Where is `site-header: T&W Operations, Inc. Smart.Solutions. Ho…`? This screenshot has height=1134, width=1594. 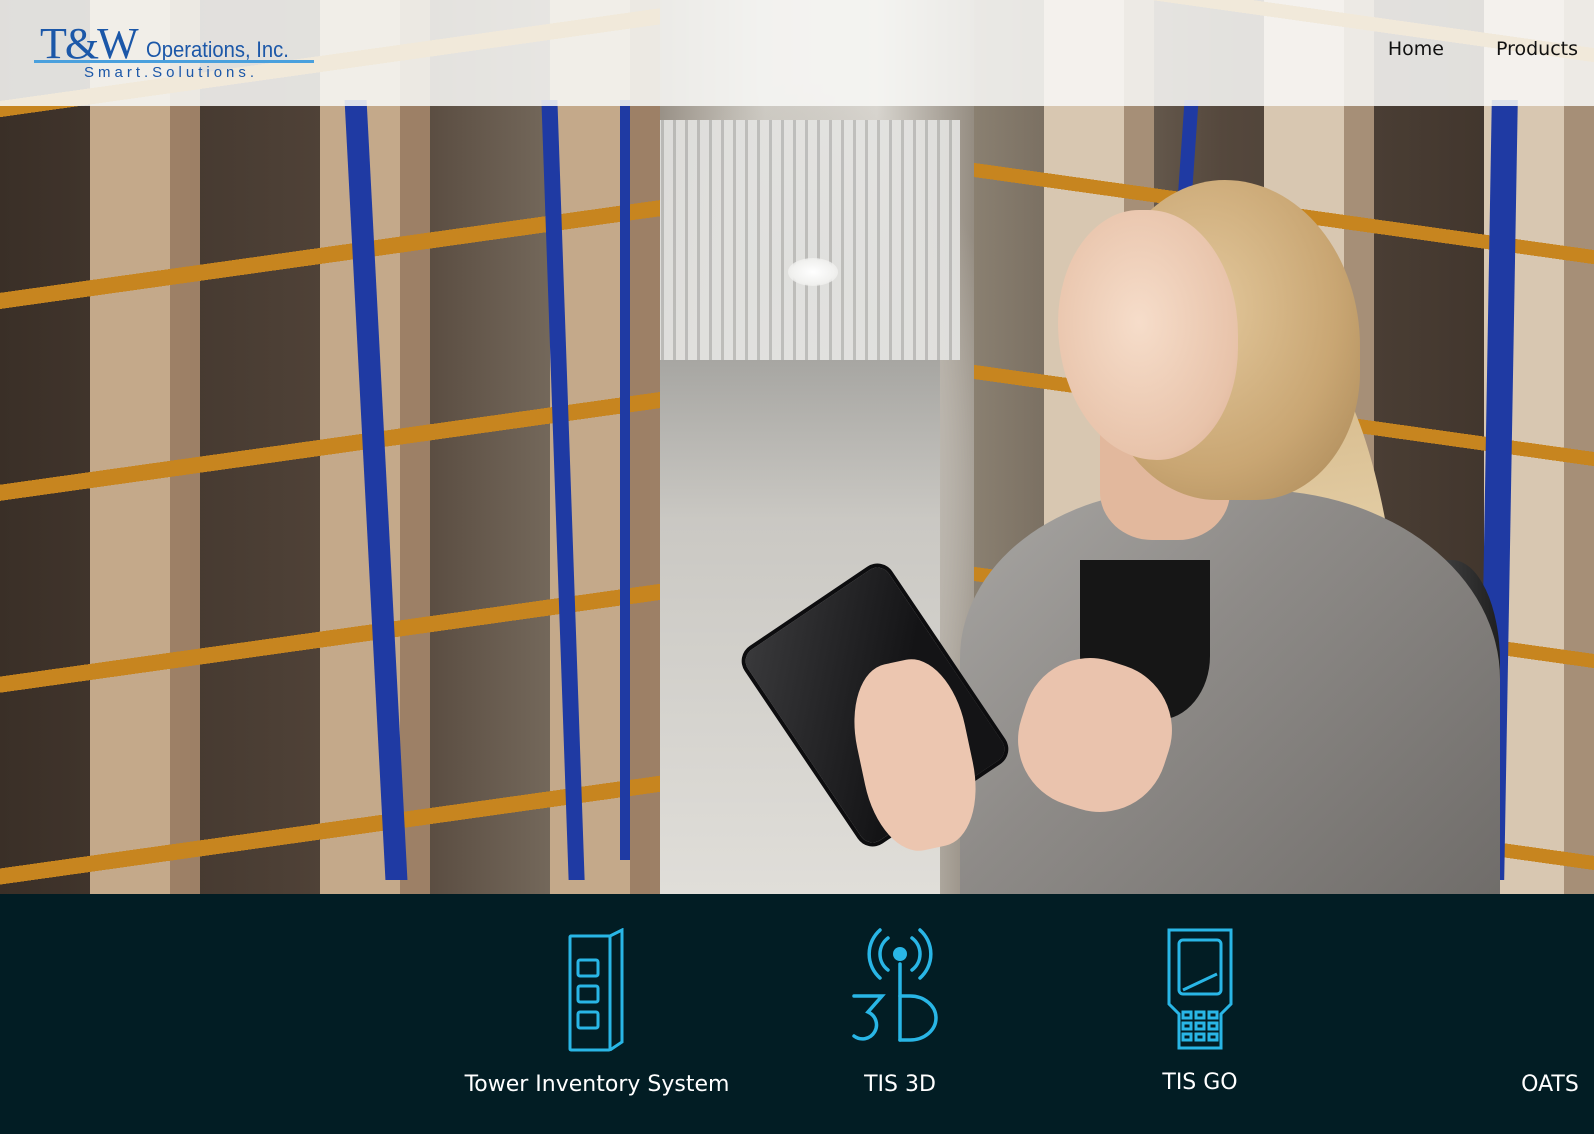 site-header: T&W Operations, Inc. Smart.Solutions. Ho… is located at coordinates (797, 53).